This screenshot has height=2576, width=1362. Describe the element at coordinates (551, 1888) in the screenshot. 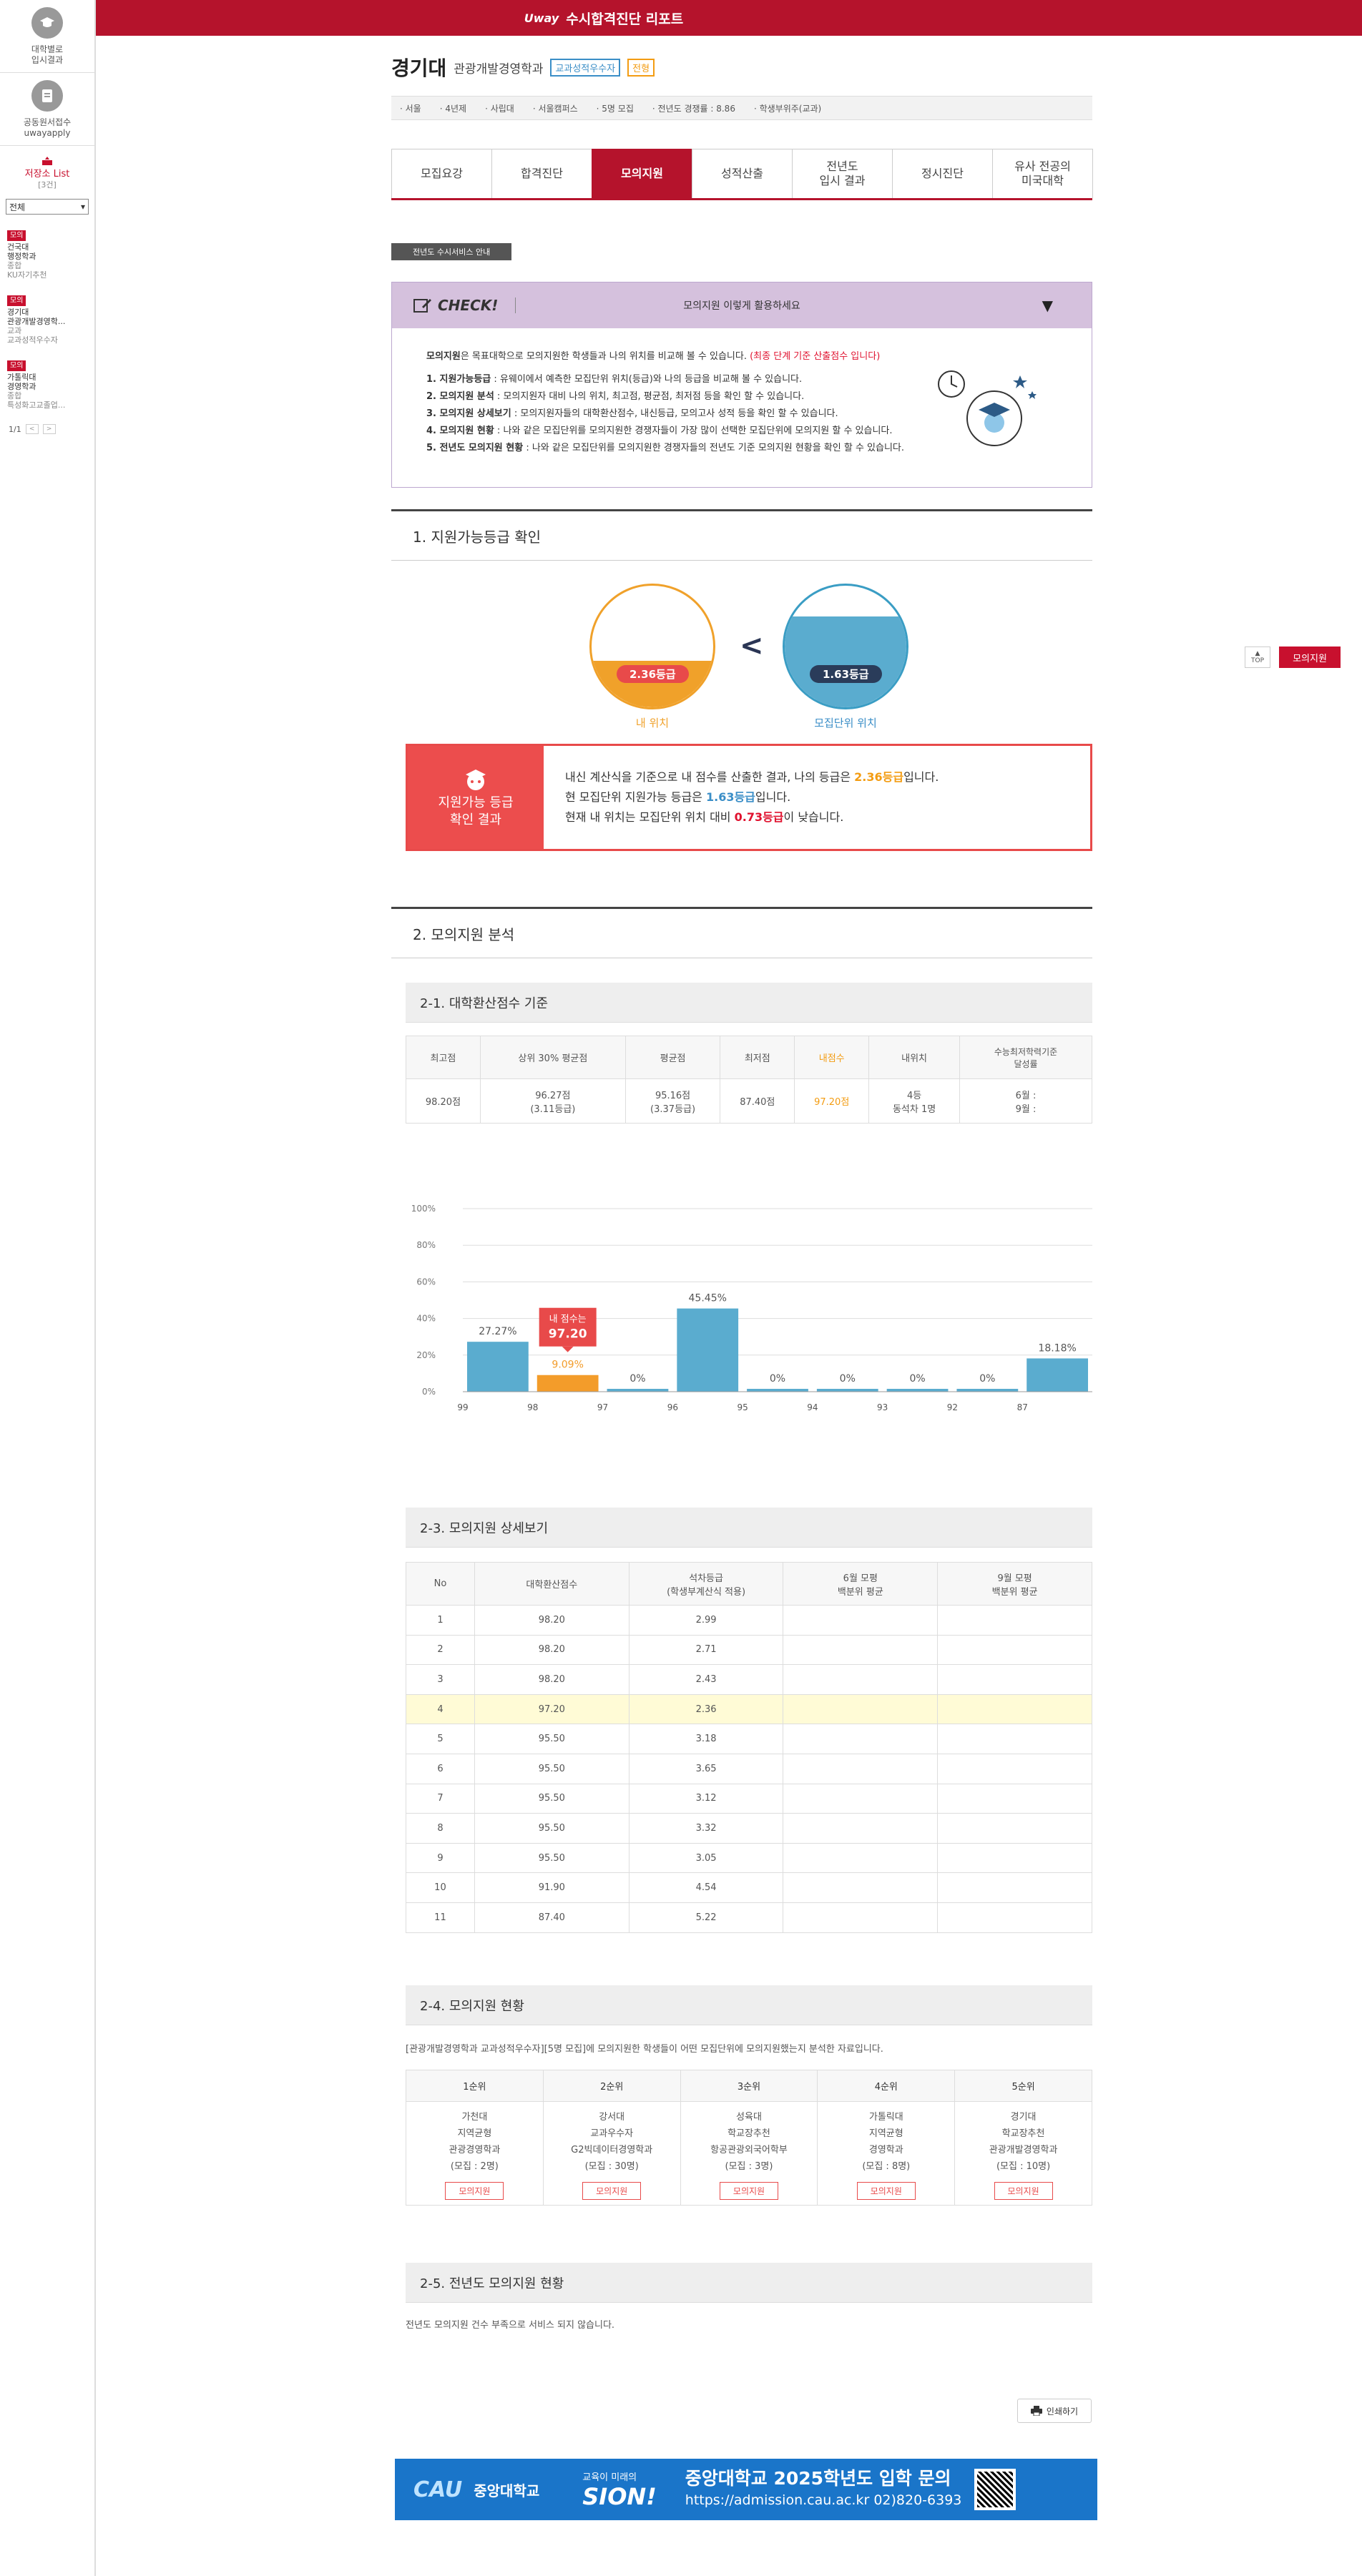

I see `detail-cell: 91.90` at that location.